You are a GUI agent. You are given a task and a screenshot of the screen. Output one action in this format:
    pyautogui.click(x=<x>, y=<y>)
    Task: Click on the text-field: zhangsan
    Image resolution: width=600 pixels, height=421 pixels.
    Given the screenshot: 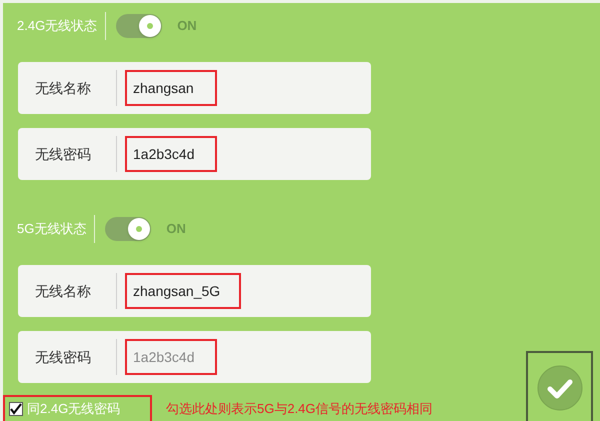 What is the action you would take?
    pyautogui.click(x=171, y=88)
    